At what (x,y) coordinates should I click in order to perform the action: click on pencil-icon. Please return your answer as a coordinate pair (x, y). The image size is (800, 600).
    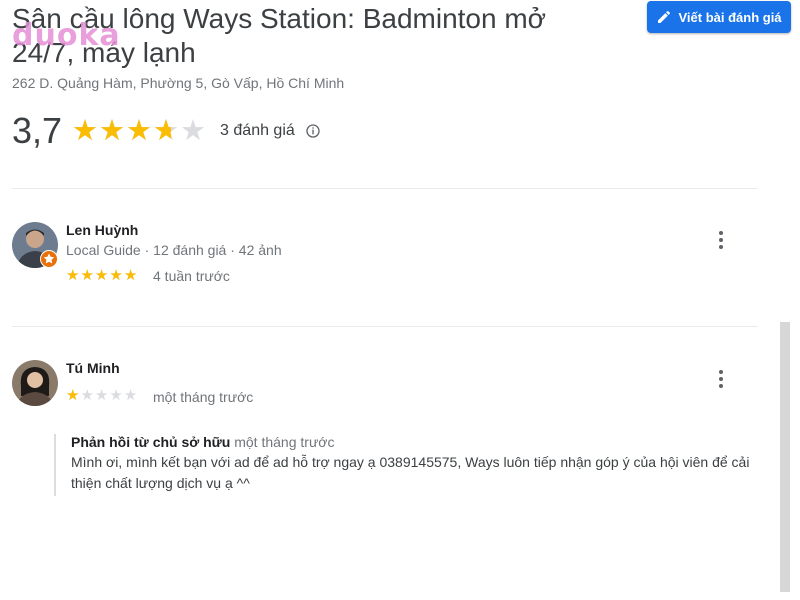
    Looking at the image, I should click on (664, 16).